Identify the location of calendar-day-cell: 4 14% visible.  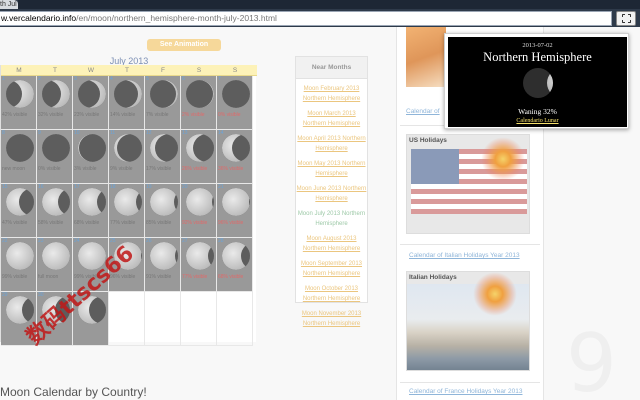
(127, 103).